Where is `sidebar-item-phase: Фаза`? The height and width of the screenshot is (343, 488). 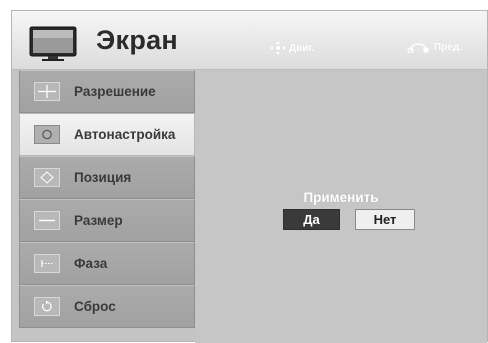 sidebar-item-phase: Фаза is located at coordinates (107, 263).